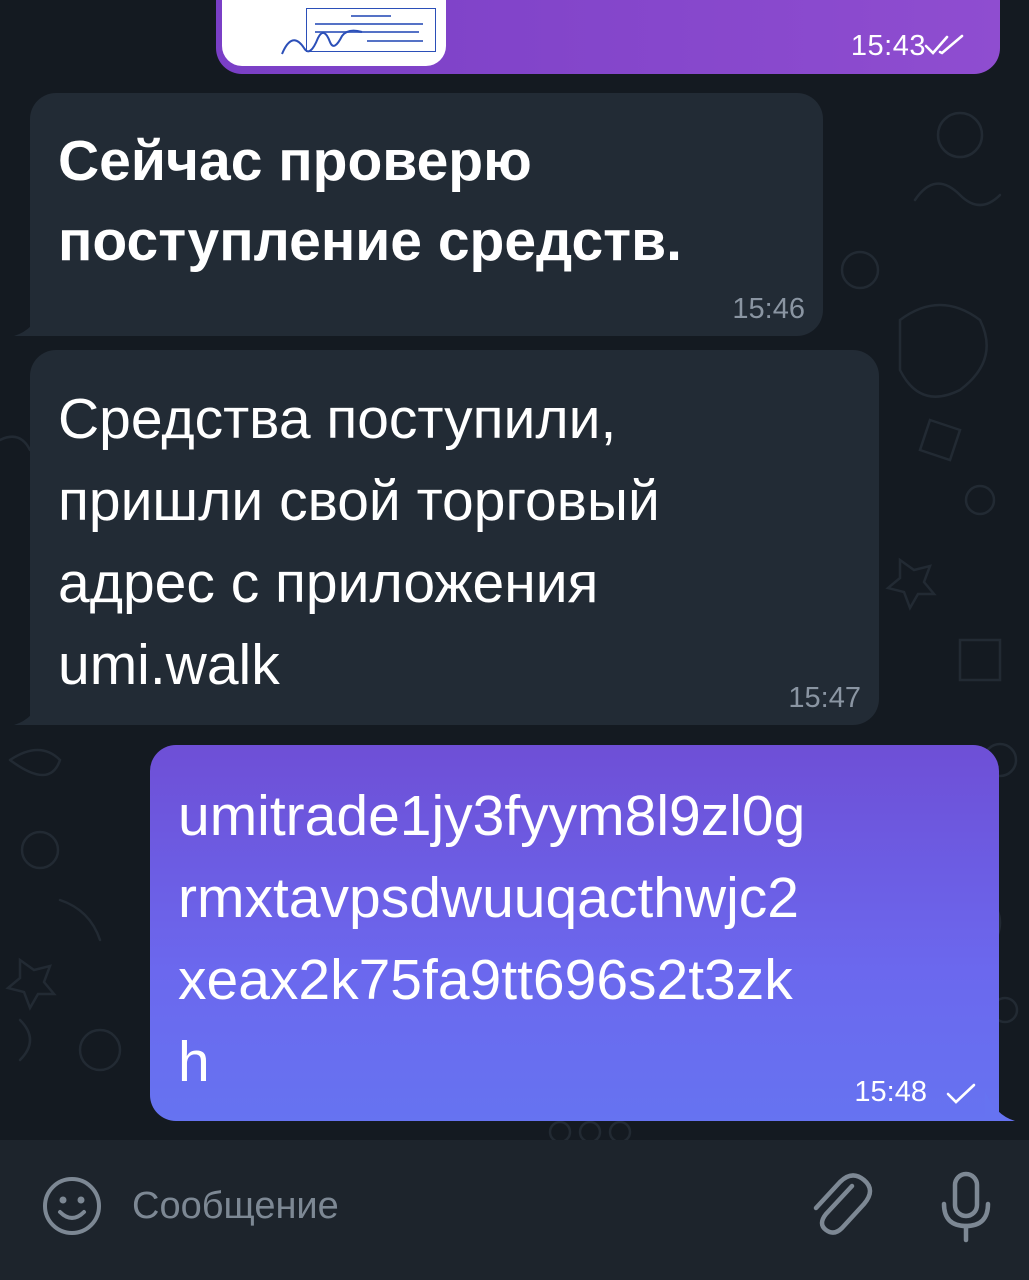 Image resolution: width=1029 pixels, height=1280 pixels. Describe the element at coordinates (842, 1206) in the screenshot. I see `paperclip-icon` at that location.